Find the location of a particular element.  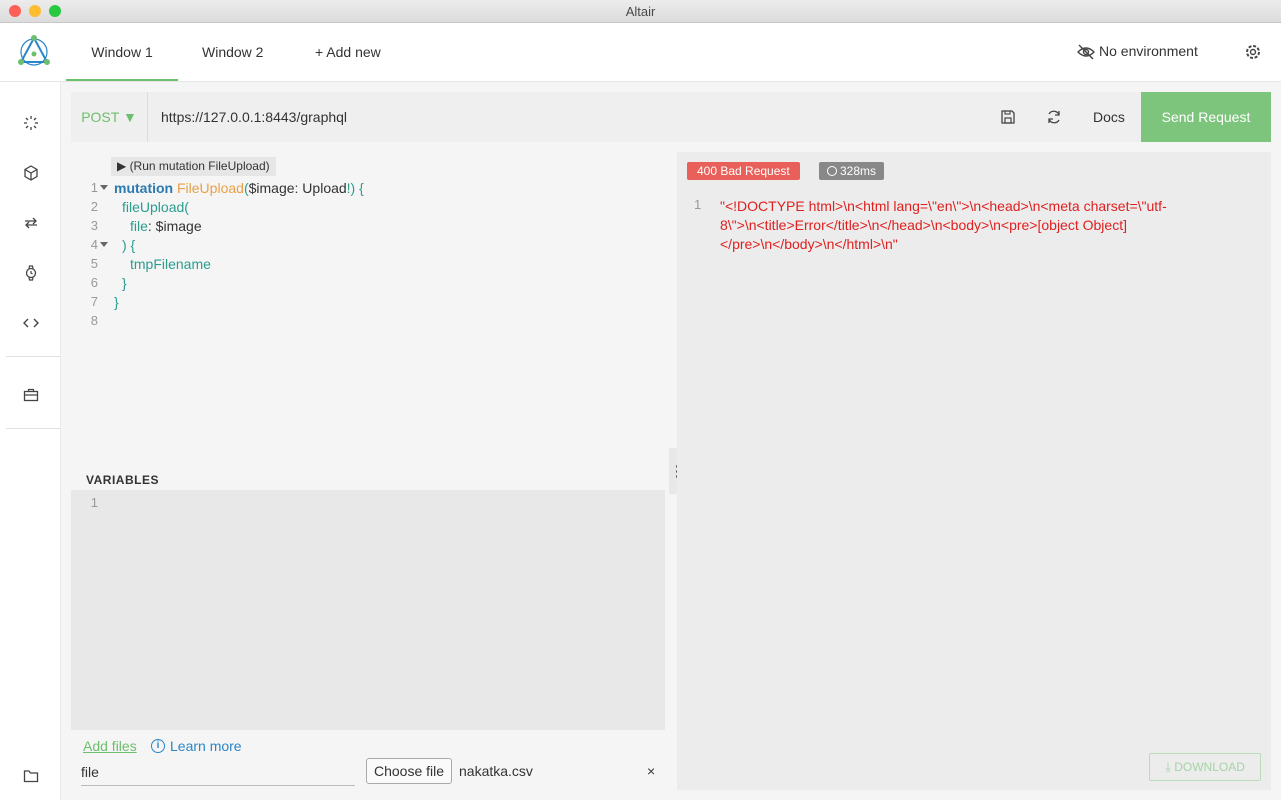

response-time-badge: 328ms is located at coordinates (852, 171).